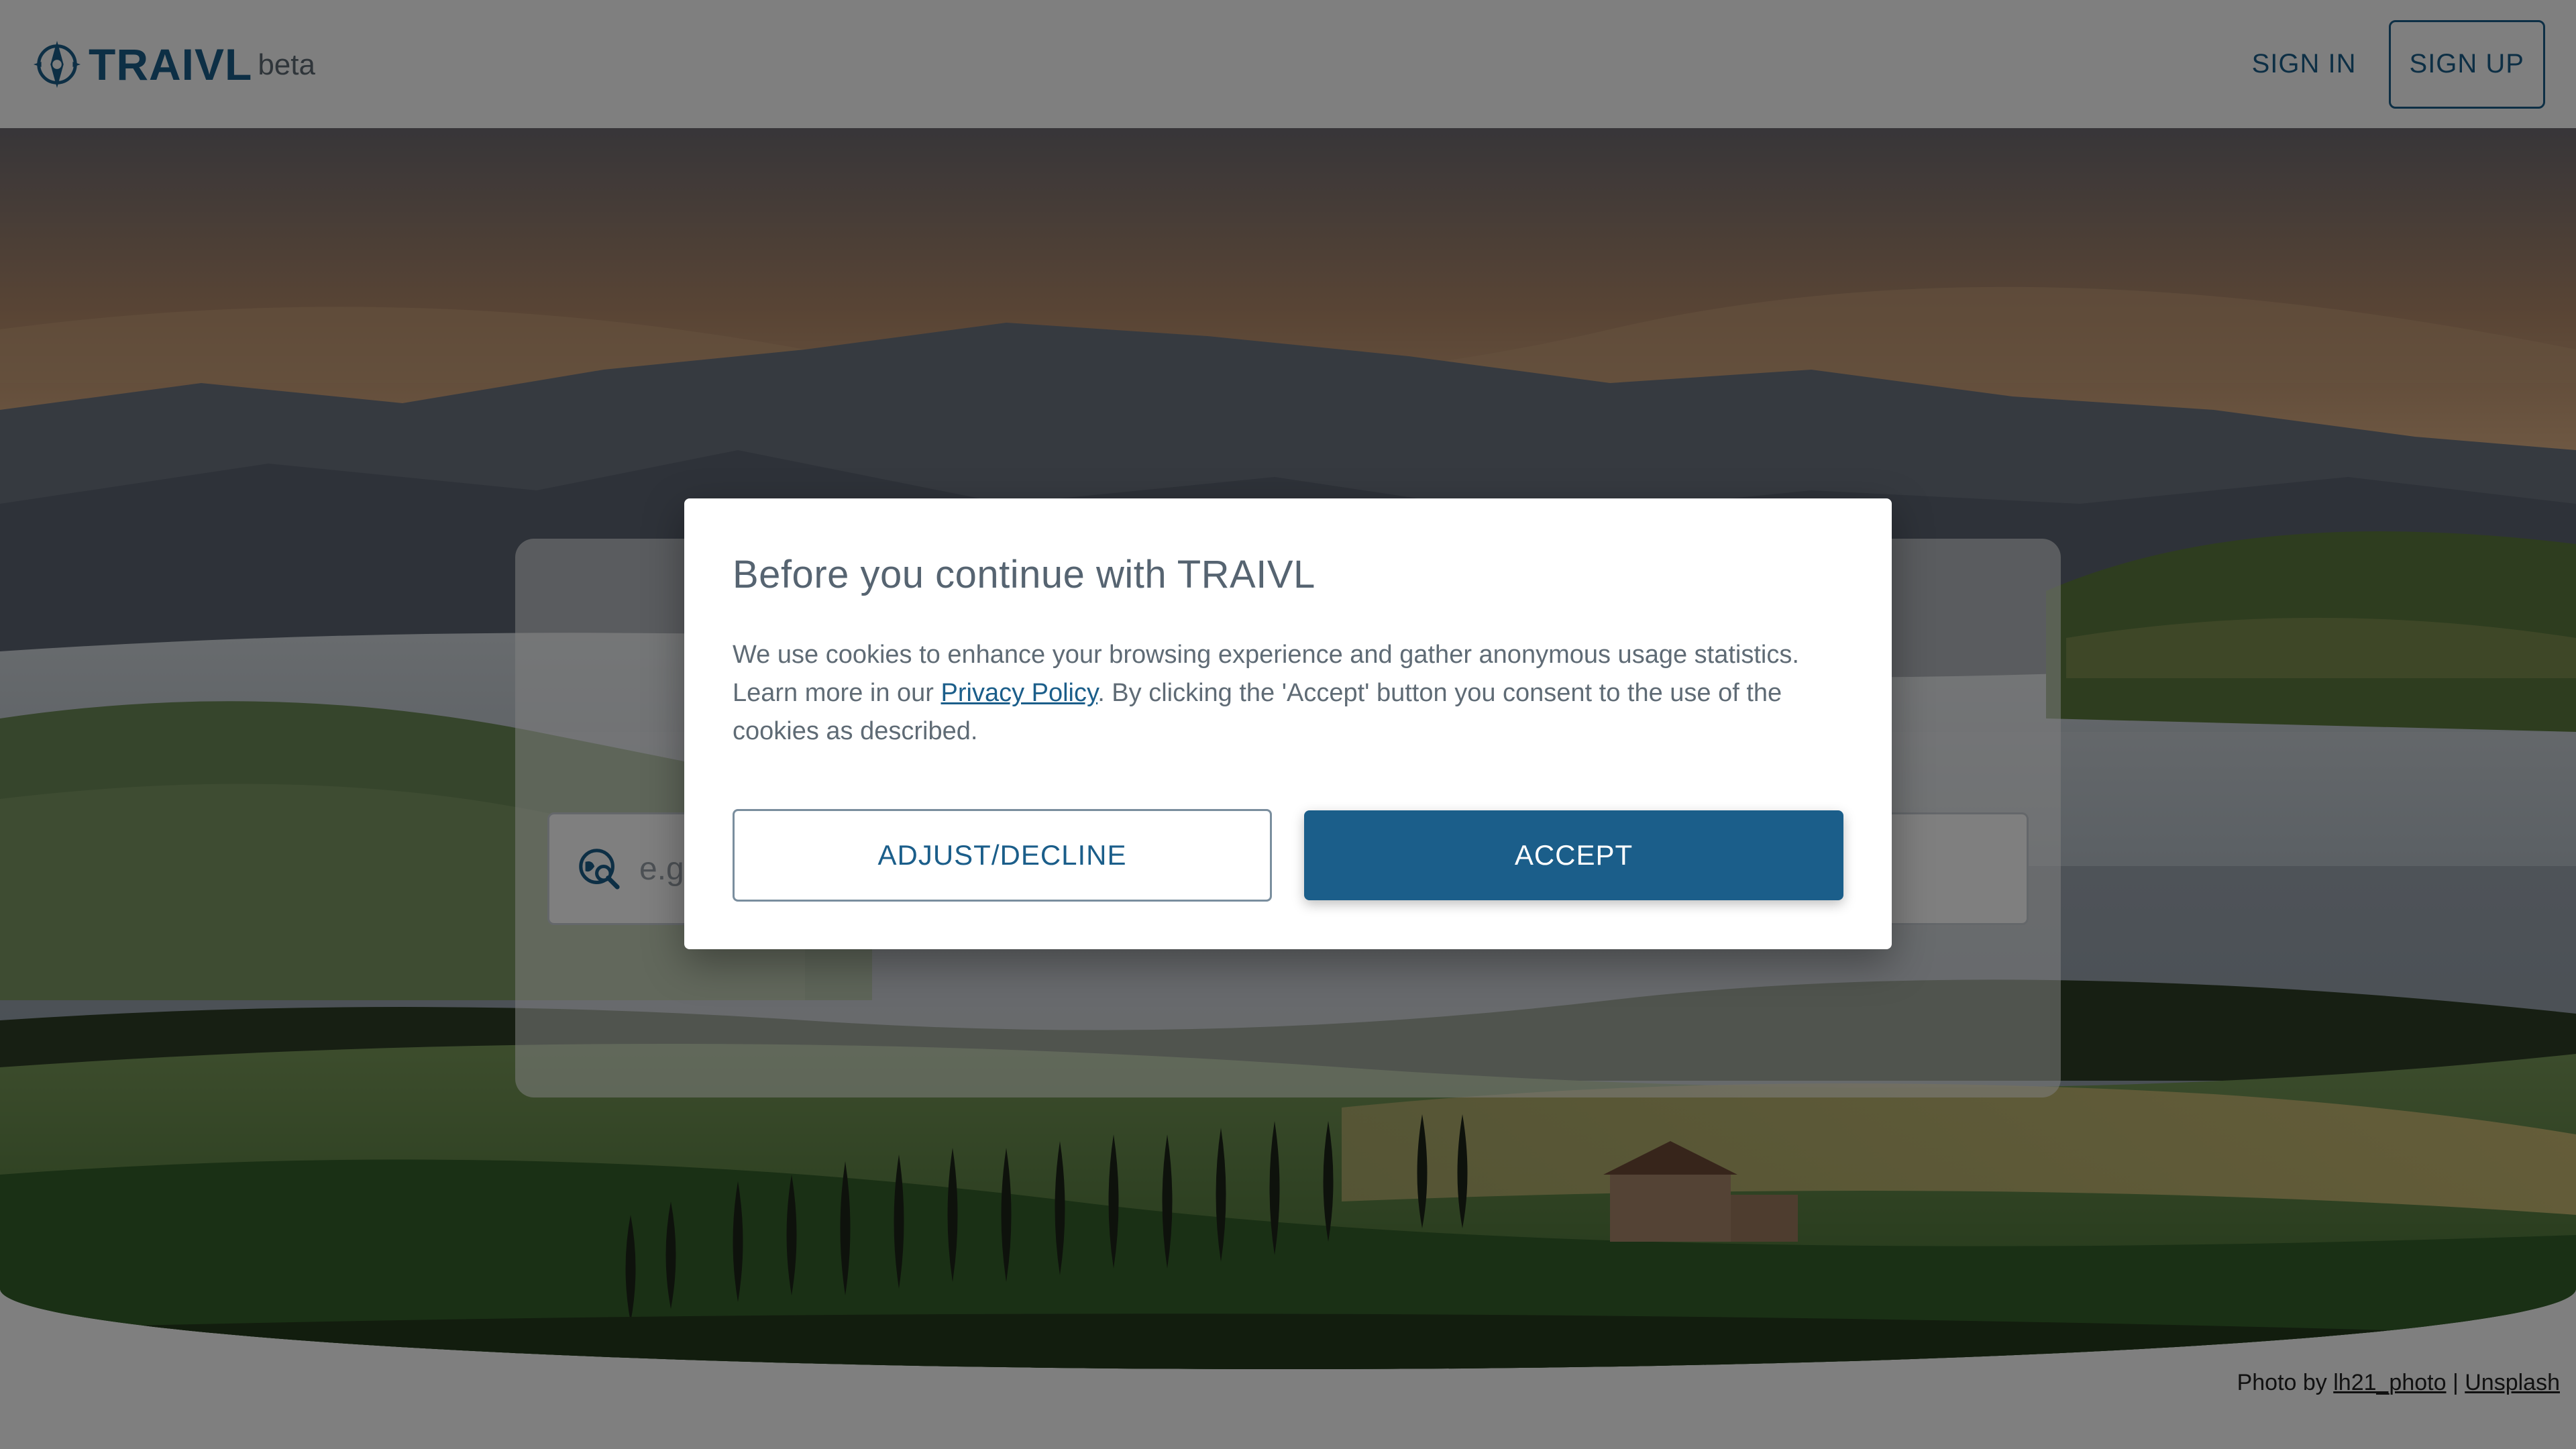 The width and height of the screenshot is (2576, 1449). I want to click on dialog-actions: ADJUST/DECLINE ACCEPT, so click(1288, 855).